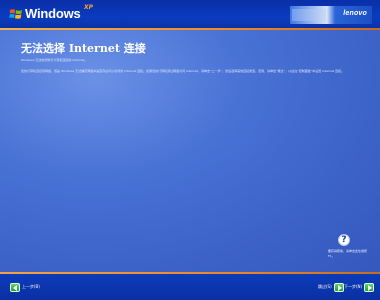 Image resolution: width=380 pixels, height=300 pixels. What do you see at coordinates (53, 13) in the screenshot?
I see `windows-wordmark: Windows` at bounding box center [53, 13].